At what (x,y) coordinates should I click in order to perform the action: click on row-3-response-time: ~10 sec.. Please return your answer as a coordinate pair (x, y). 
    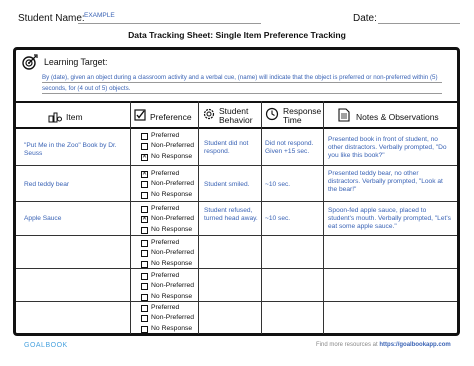
    Looking at the image, I should click on (293, 219).